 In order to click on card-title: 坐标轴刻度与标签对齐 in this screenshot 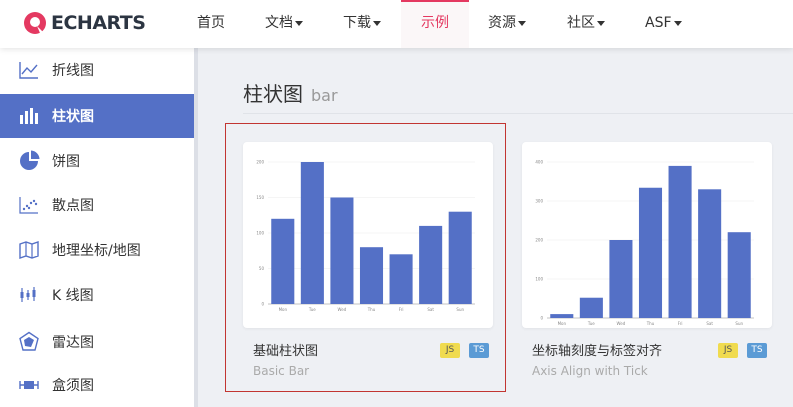, I will do `click(597, 349)`.